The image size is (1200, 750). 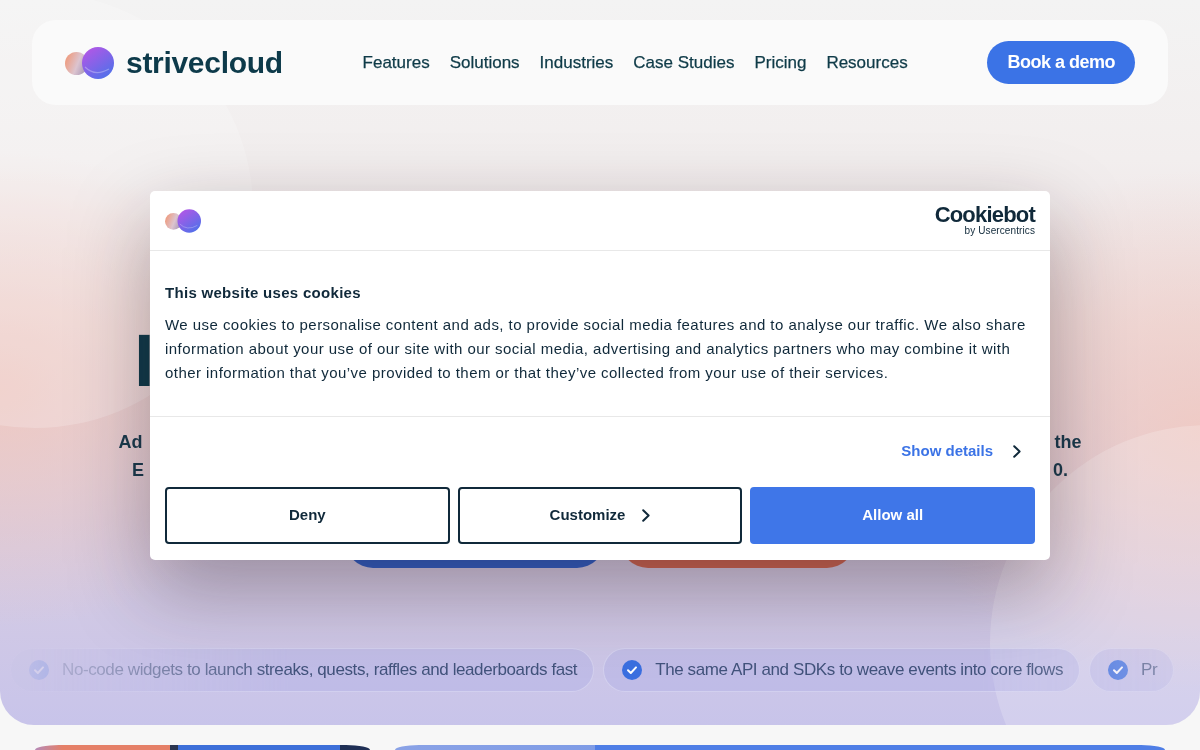 What do you see at coordinates (596, 349) in the screenshot?
I see `dialog-text: We use cookies to personalise content and ads, to provide social media features and to analyse our traffic. We also share information about your use of our site with our social media, advertising and analytics partners who may combine it with other information that you’ve provided to them or that they’ve collected from your use of their services.` at bounding box center [596, 349].